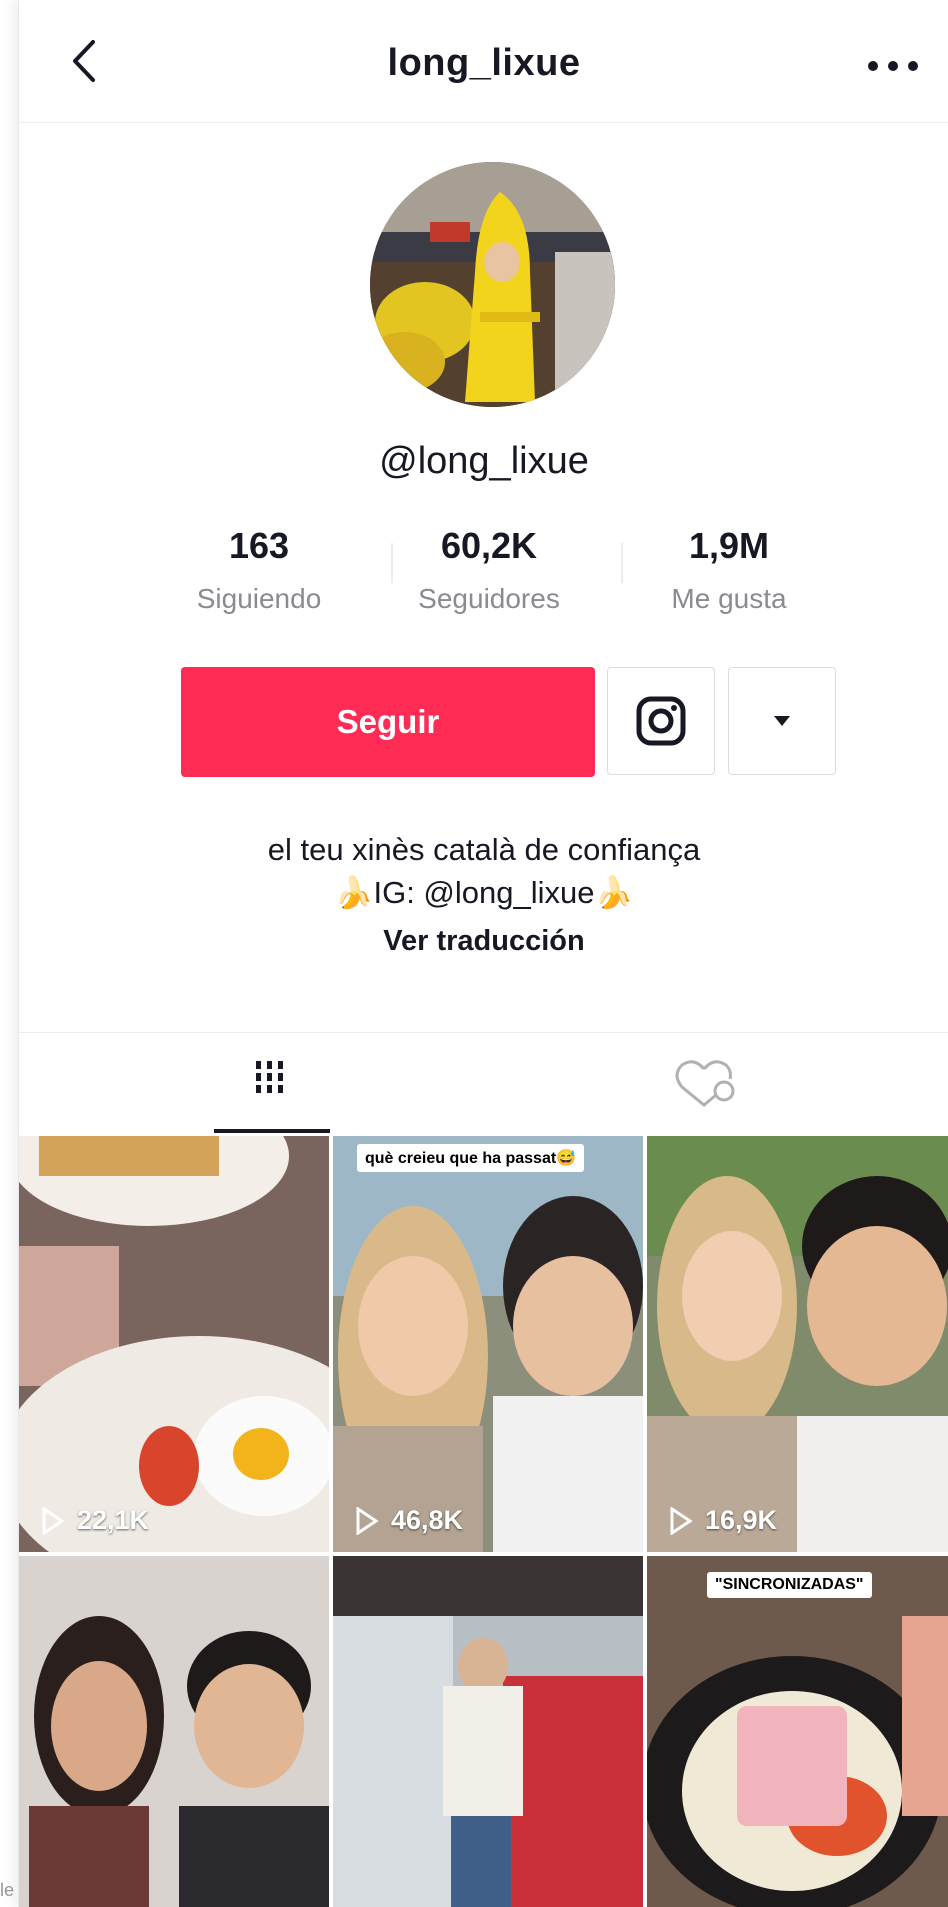  What do you see at coordinates (797, 1731) in the screenshot?
I see `video-thumbnail: "SINCRONIZADAS"` at bounding box center [797, 1731].